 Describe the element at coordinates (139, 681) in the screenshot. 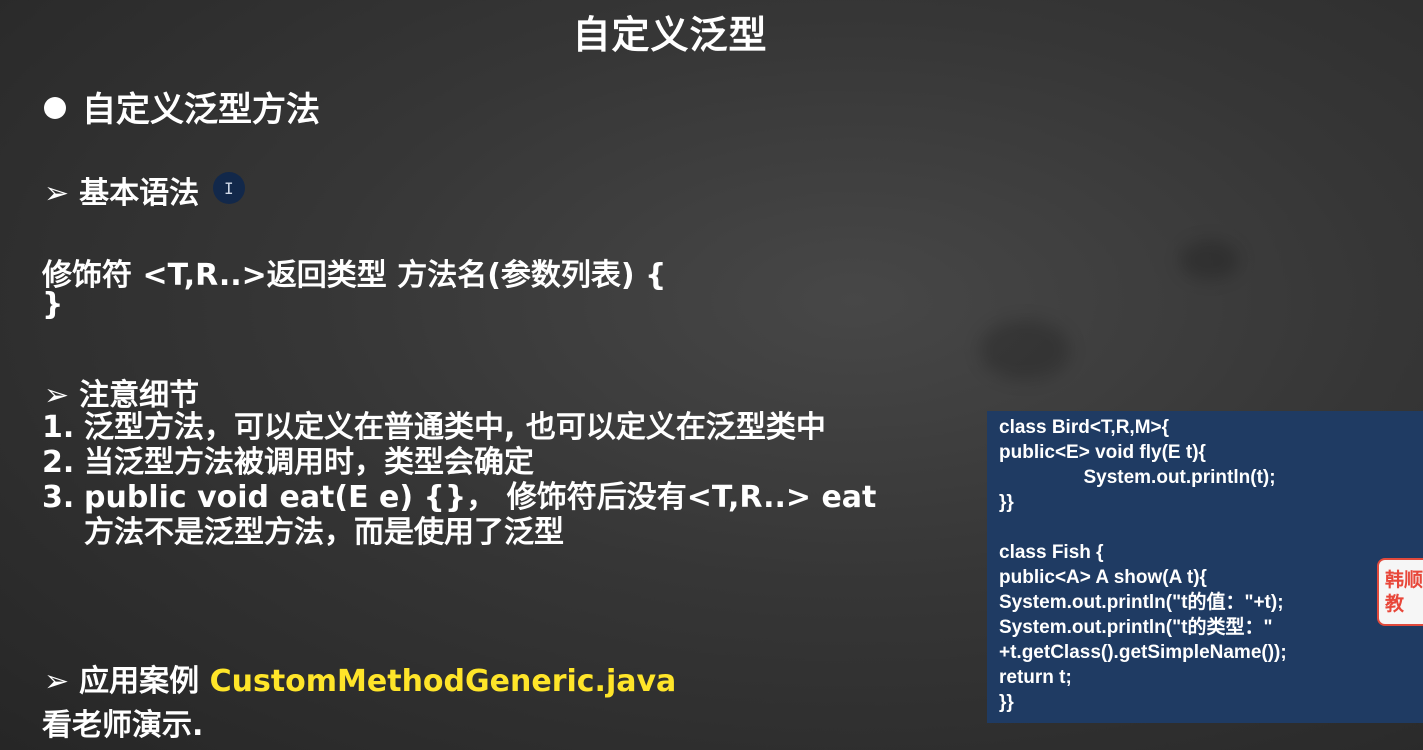

I see `case-label: 应用案例` at that location.